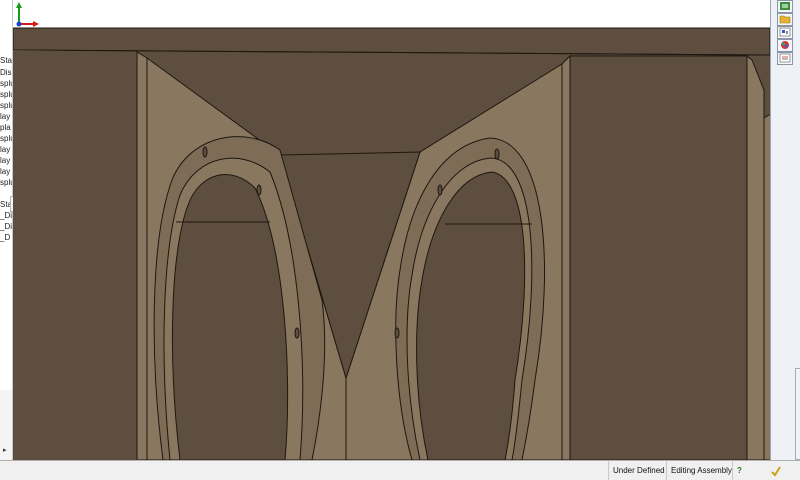 The height and width of the screenshot is (480, 800). I want to click on task-pane, so click(785, 230).